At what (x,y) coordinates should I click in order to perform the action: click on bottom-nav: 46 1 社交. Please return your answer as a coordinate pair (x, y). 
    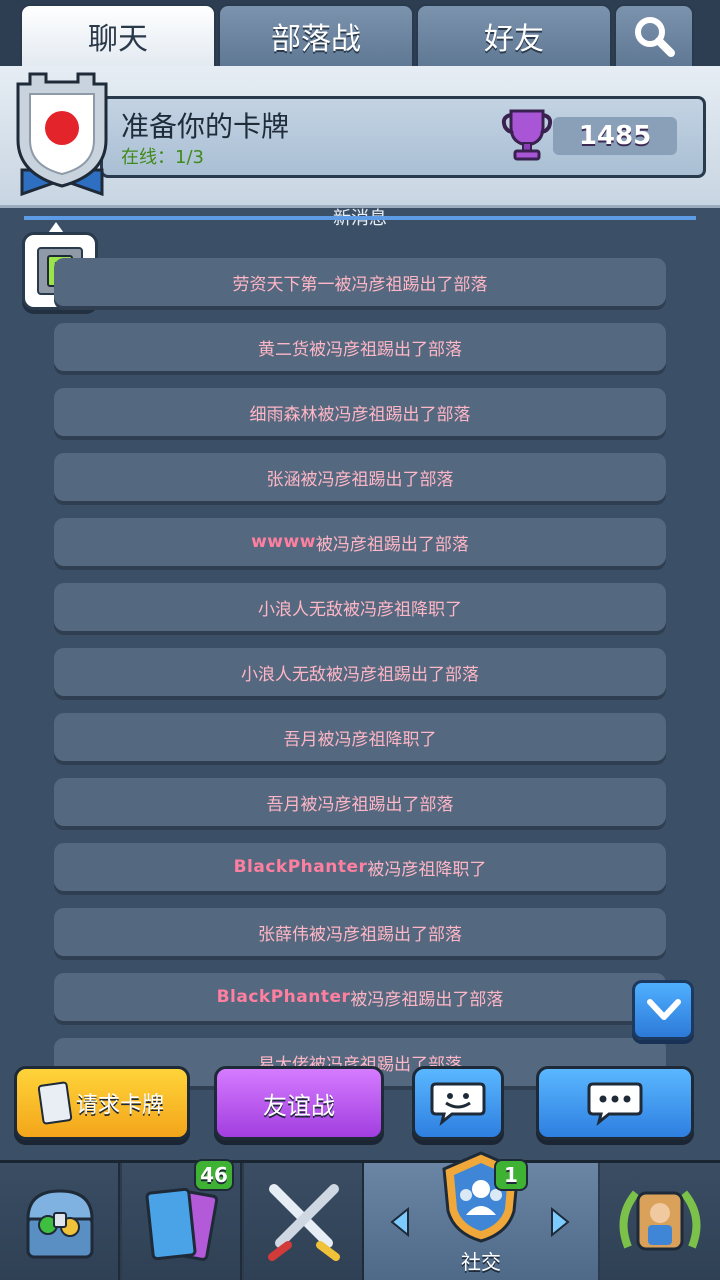
    Looking at the image, I should click on (360, 1215).